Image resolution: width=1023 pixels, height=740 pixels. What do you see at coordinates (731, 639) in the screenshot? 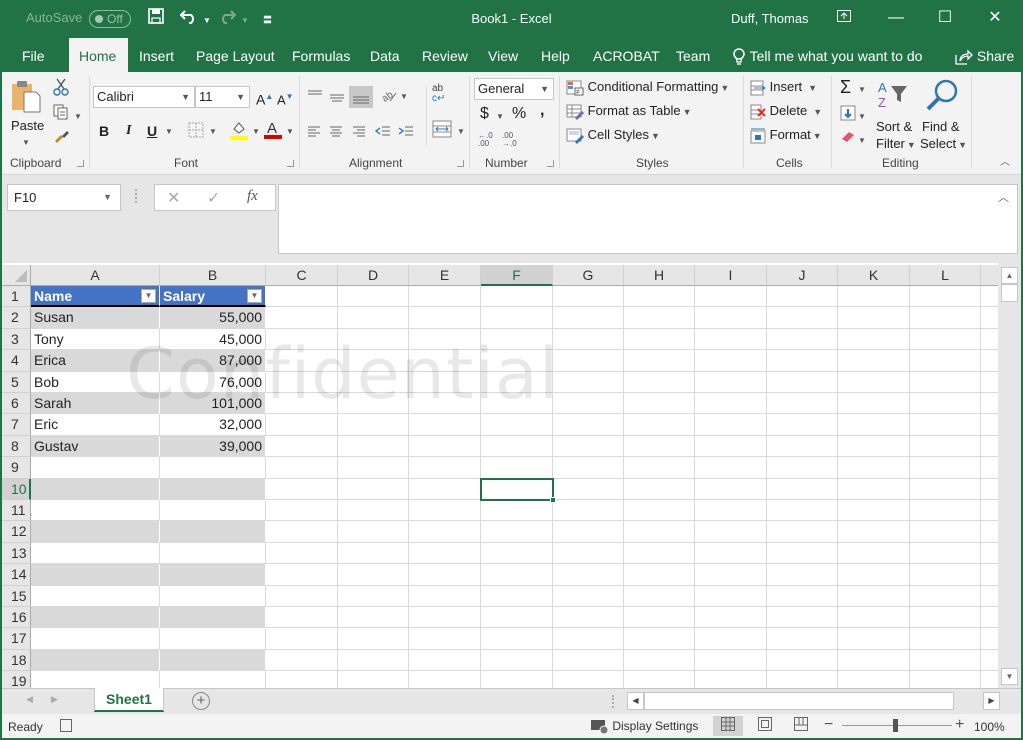
I see `cell-i17` at bounding box center [731, 639].